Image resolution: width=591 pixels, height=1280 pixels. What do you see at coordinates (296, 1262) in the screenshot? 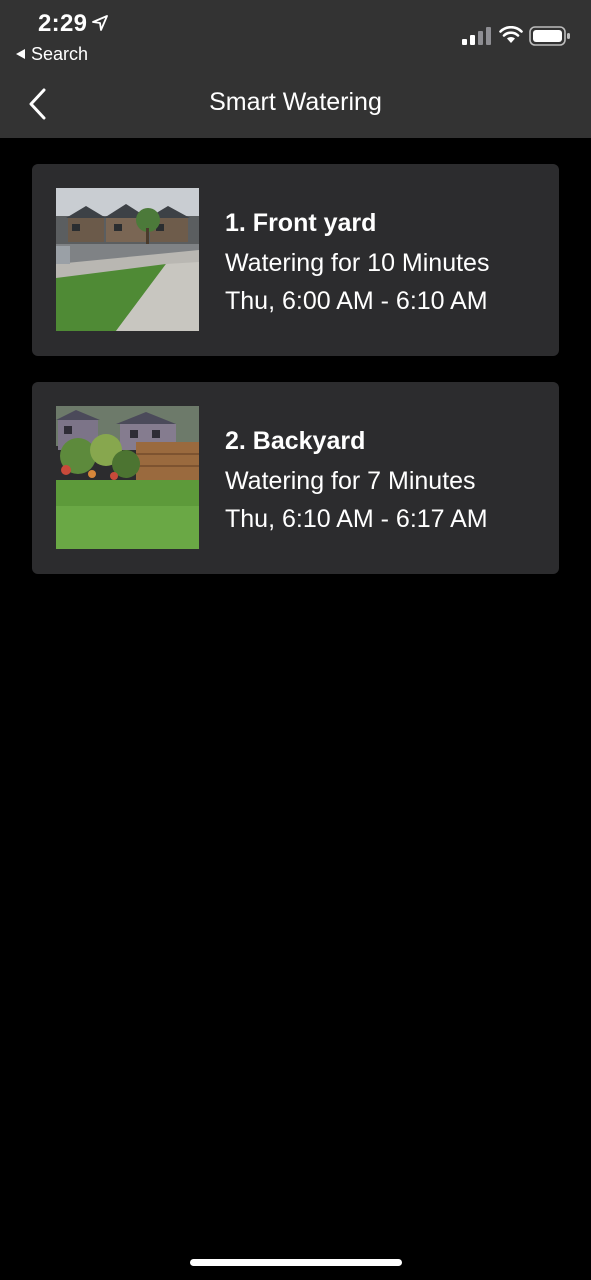
I see `home-indicator` at bounding box center [296, 1262].